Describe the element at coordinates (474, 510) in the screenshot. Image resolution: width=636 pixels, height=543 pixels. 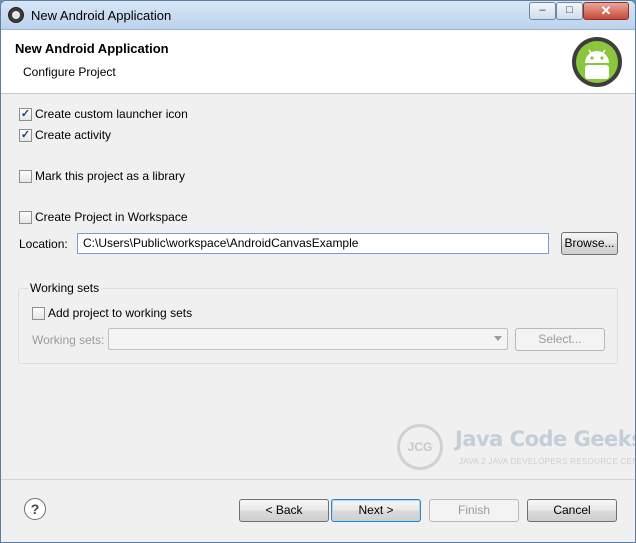
I see `finish-button: Finish` at that location.